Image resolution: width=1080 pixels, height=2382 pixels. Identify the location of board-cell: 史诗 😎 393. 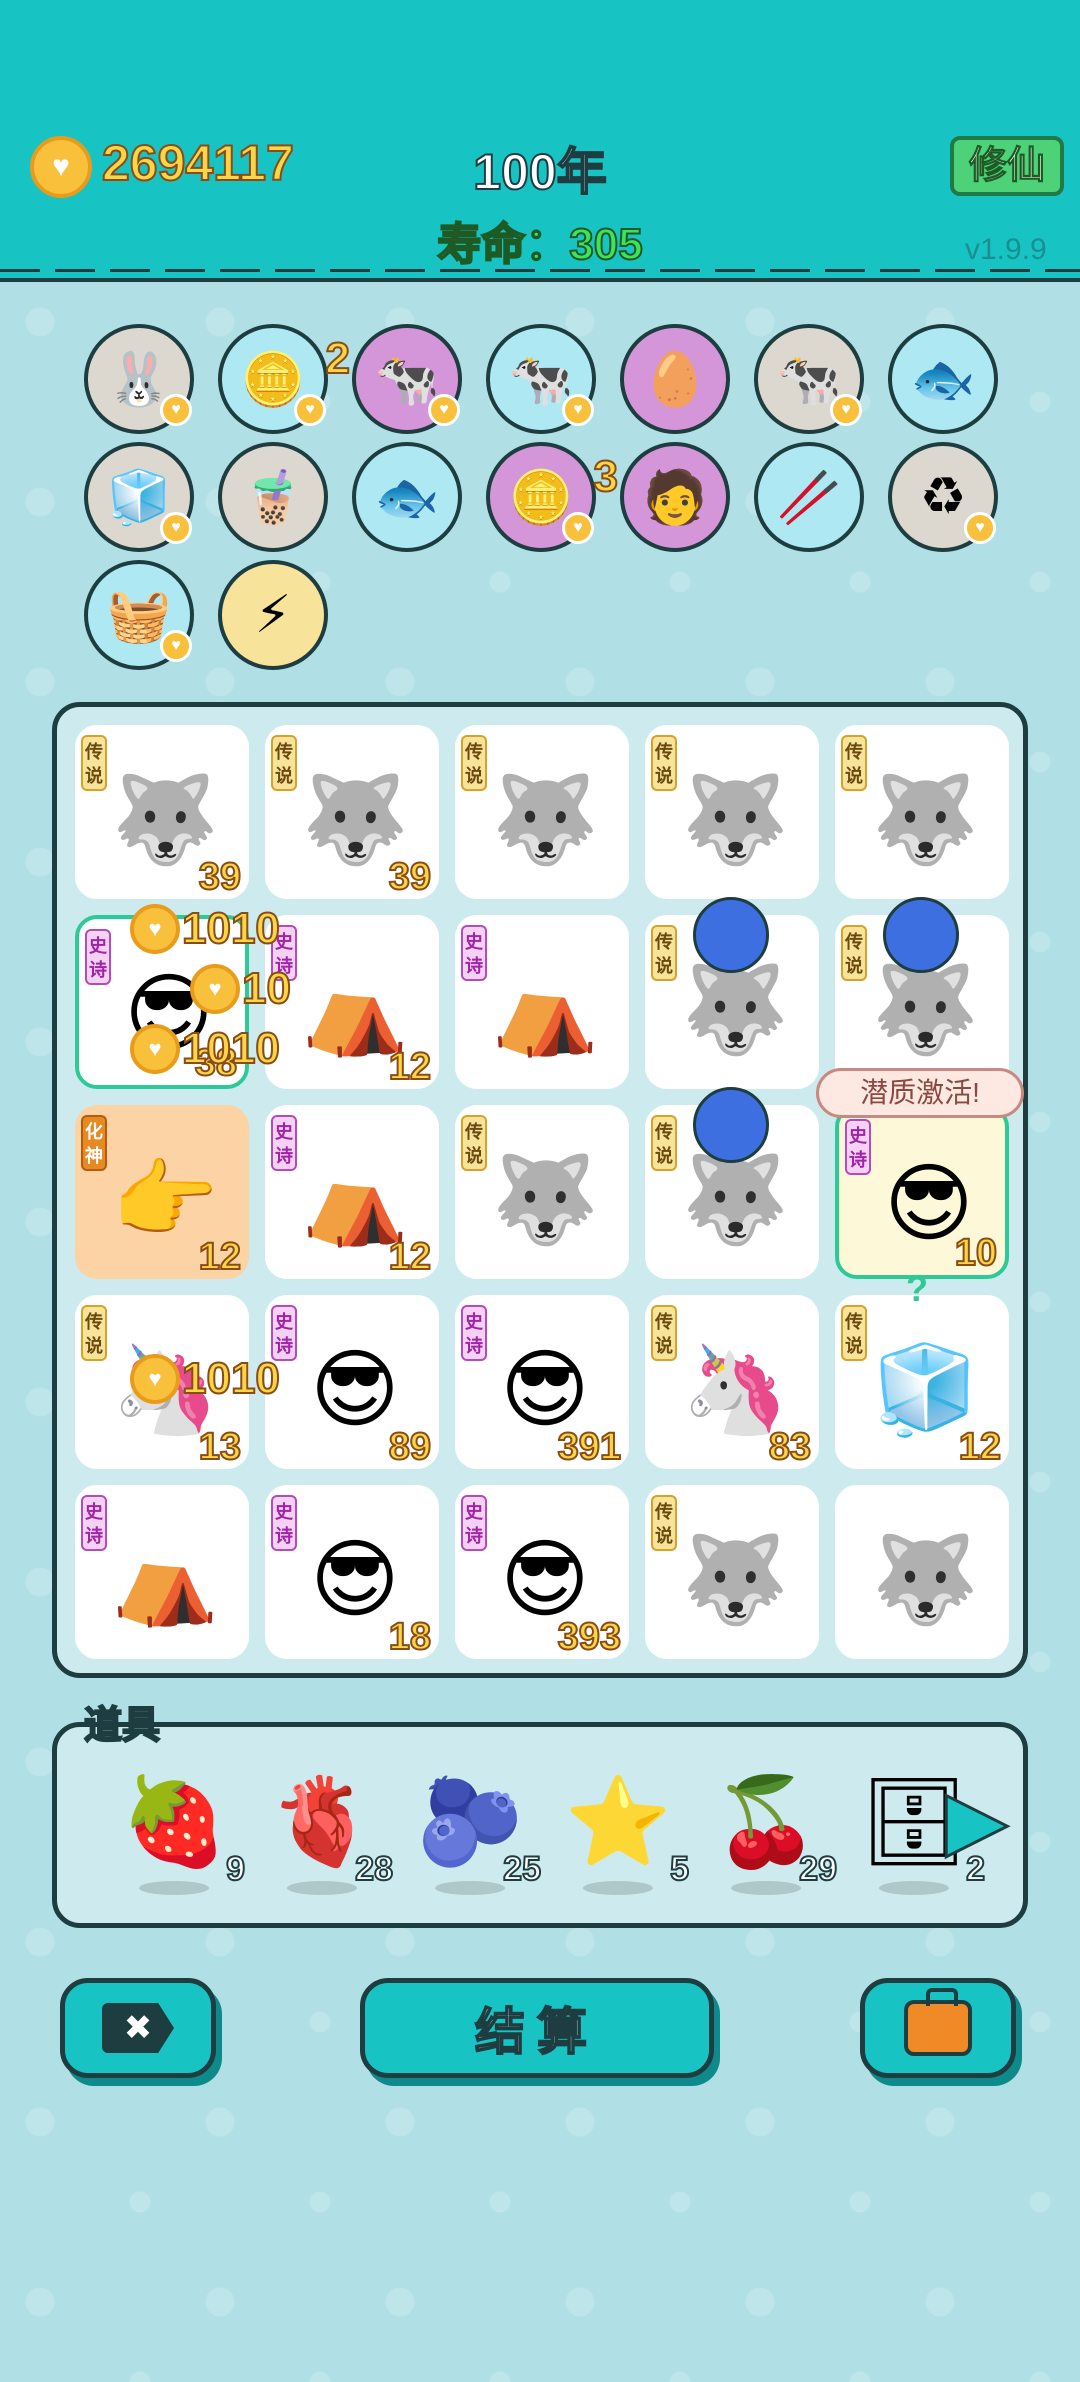
(542, 1572).